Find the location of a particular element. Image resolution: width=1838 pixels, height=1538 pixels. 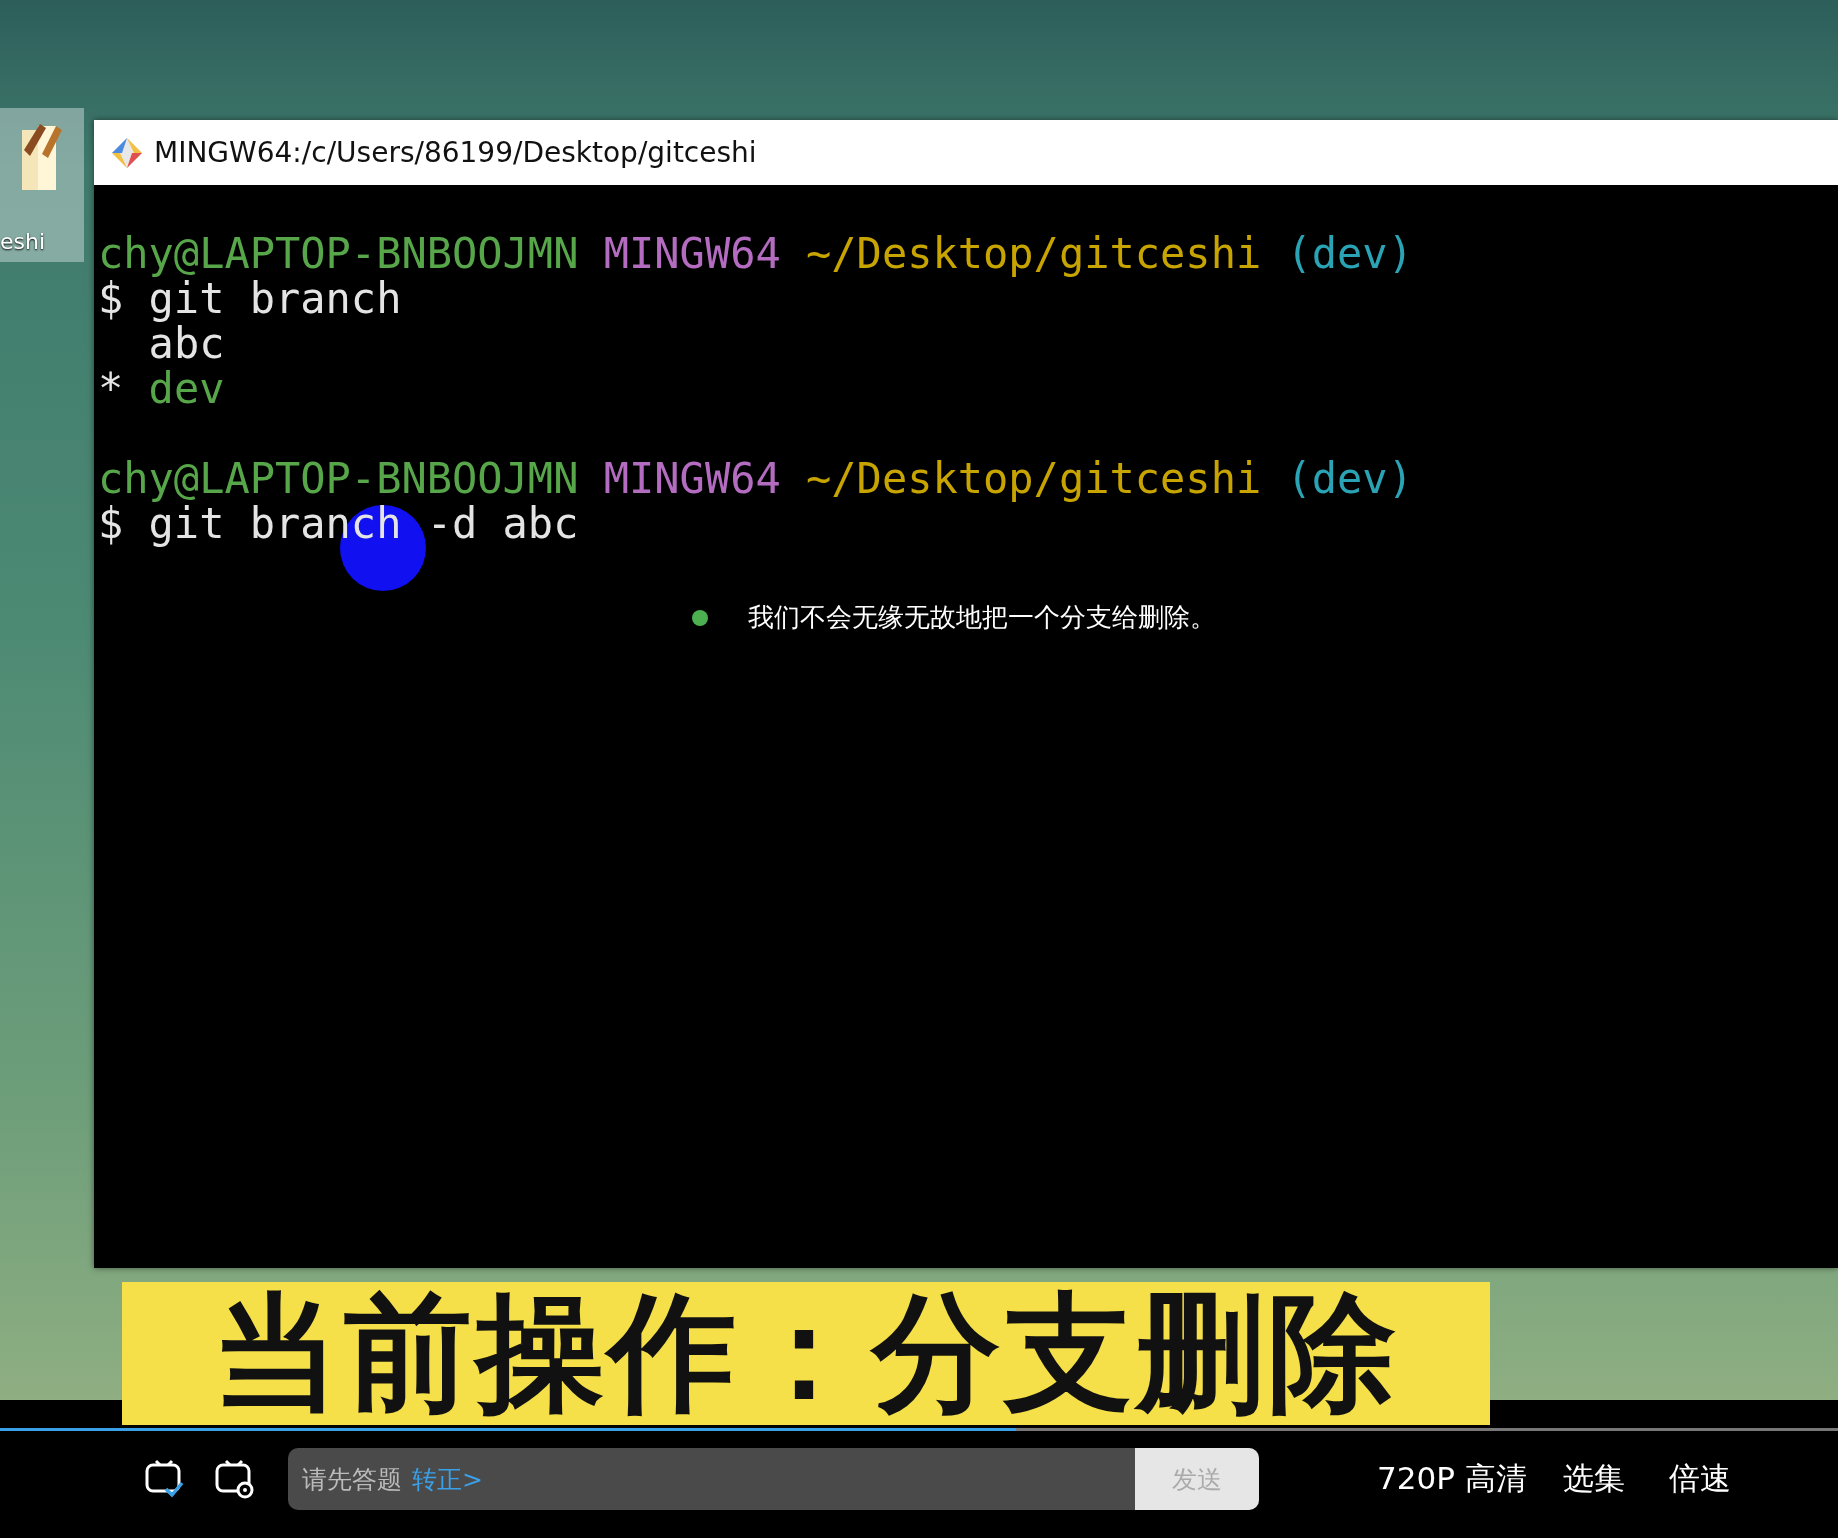

branch-name: dev is located at coordinates (186, 388).